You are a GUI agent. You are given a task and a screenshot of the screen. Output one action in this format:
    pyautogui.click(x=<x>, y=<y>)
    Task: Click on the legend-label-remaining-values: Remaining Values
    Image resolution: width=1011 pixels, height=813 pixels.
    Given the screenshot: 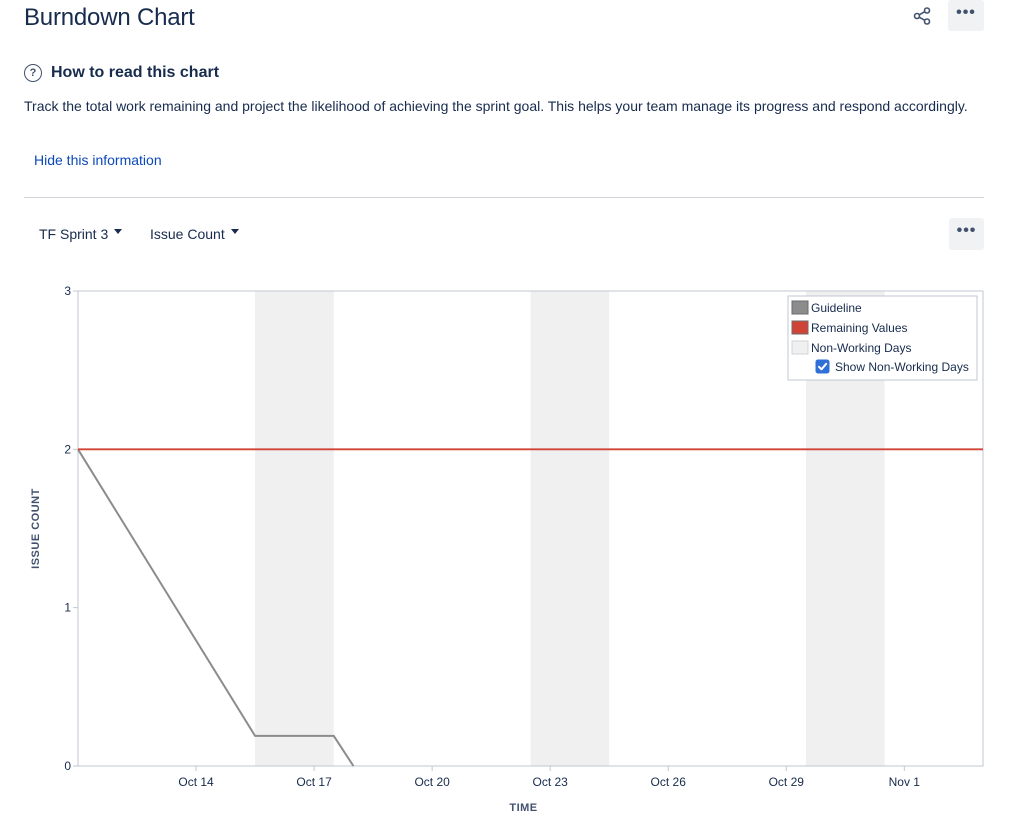 What is the action you would take?
    pyautogui.click(x=859, y=328)
    